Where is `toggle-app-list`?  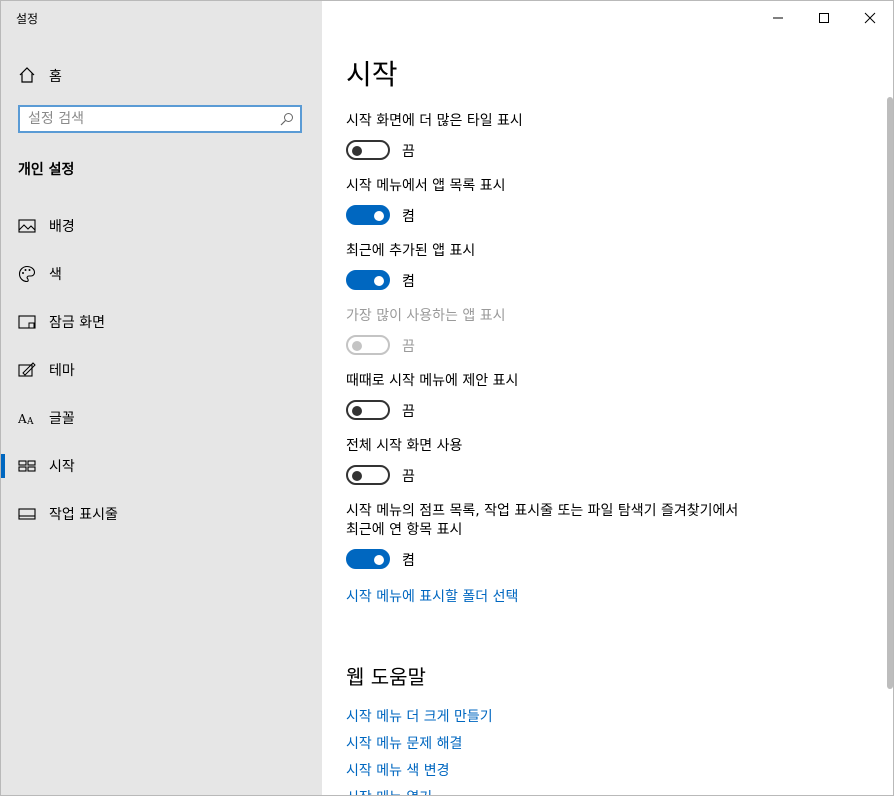 toggle-app-list is located at coordinates (368, 215).